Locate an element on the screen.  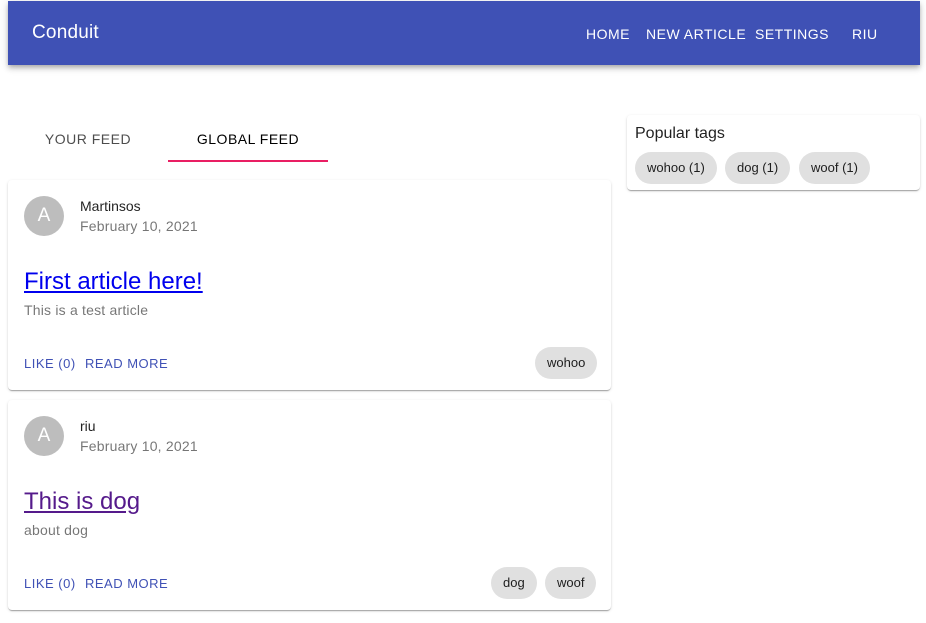
article-description: This is a test article is located at coordinates (86, 310).